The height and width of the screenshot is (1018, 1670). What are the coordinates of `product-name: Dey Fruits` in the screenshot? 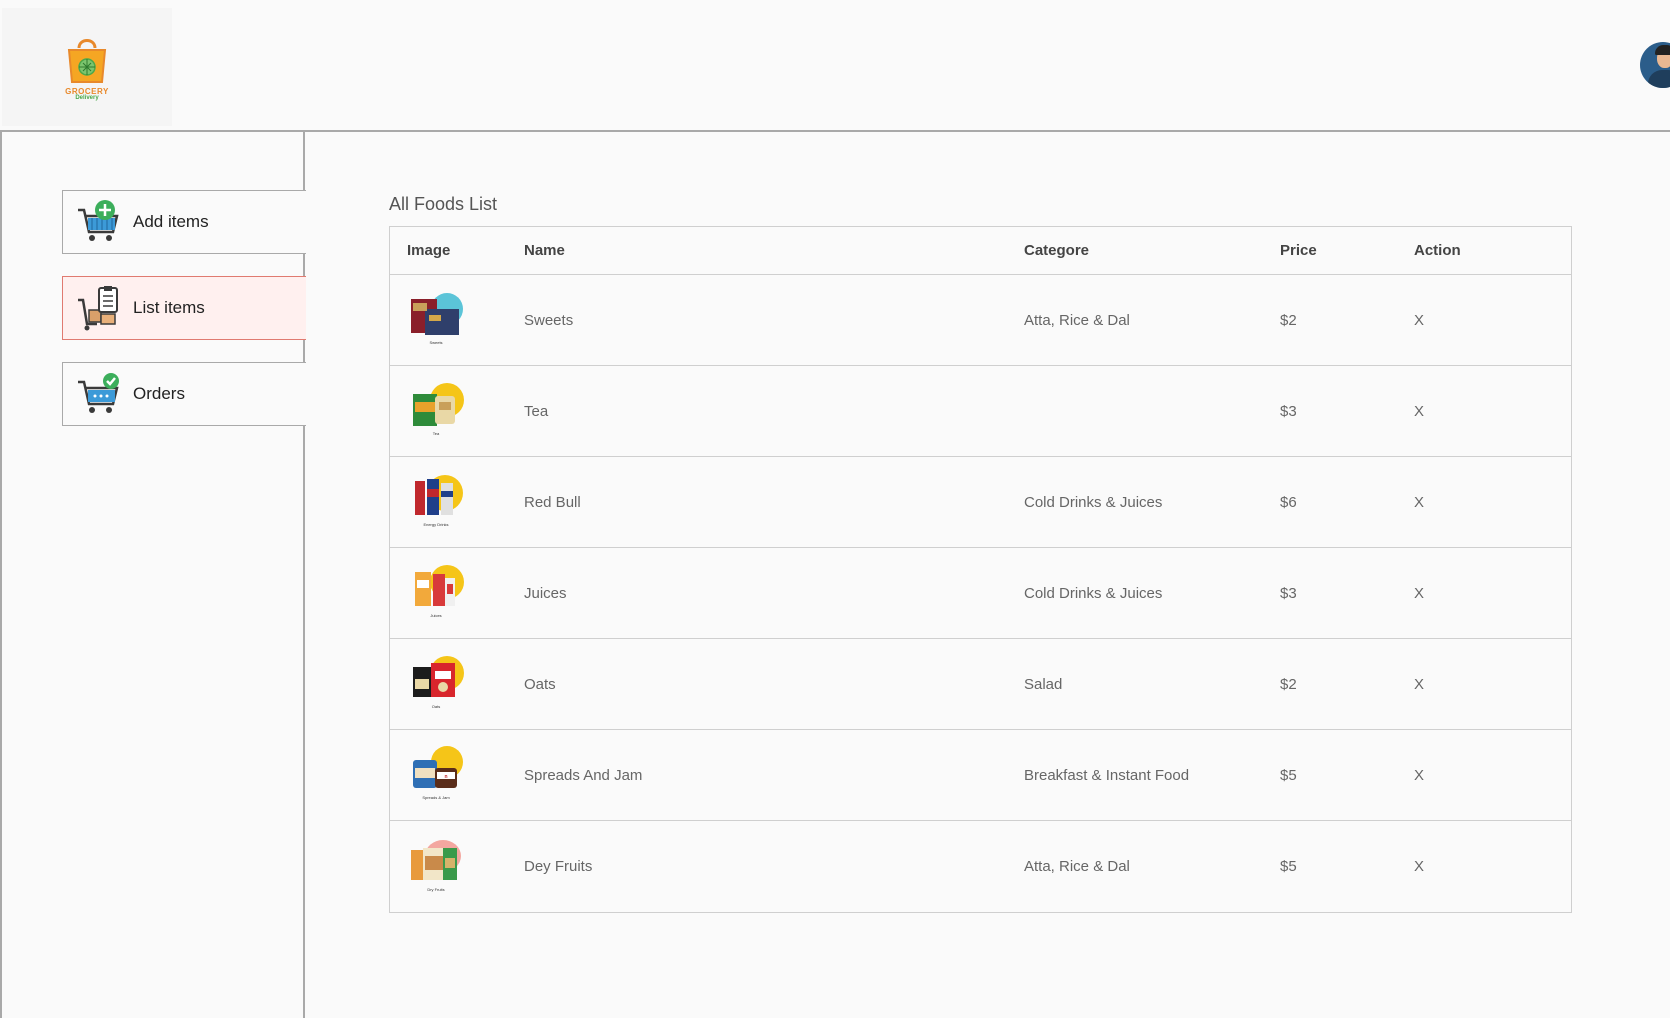 It's located at (558, 866).